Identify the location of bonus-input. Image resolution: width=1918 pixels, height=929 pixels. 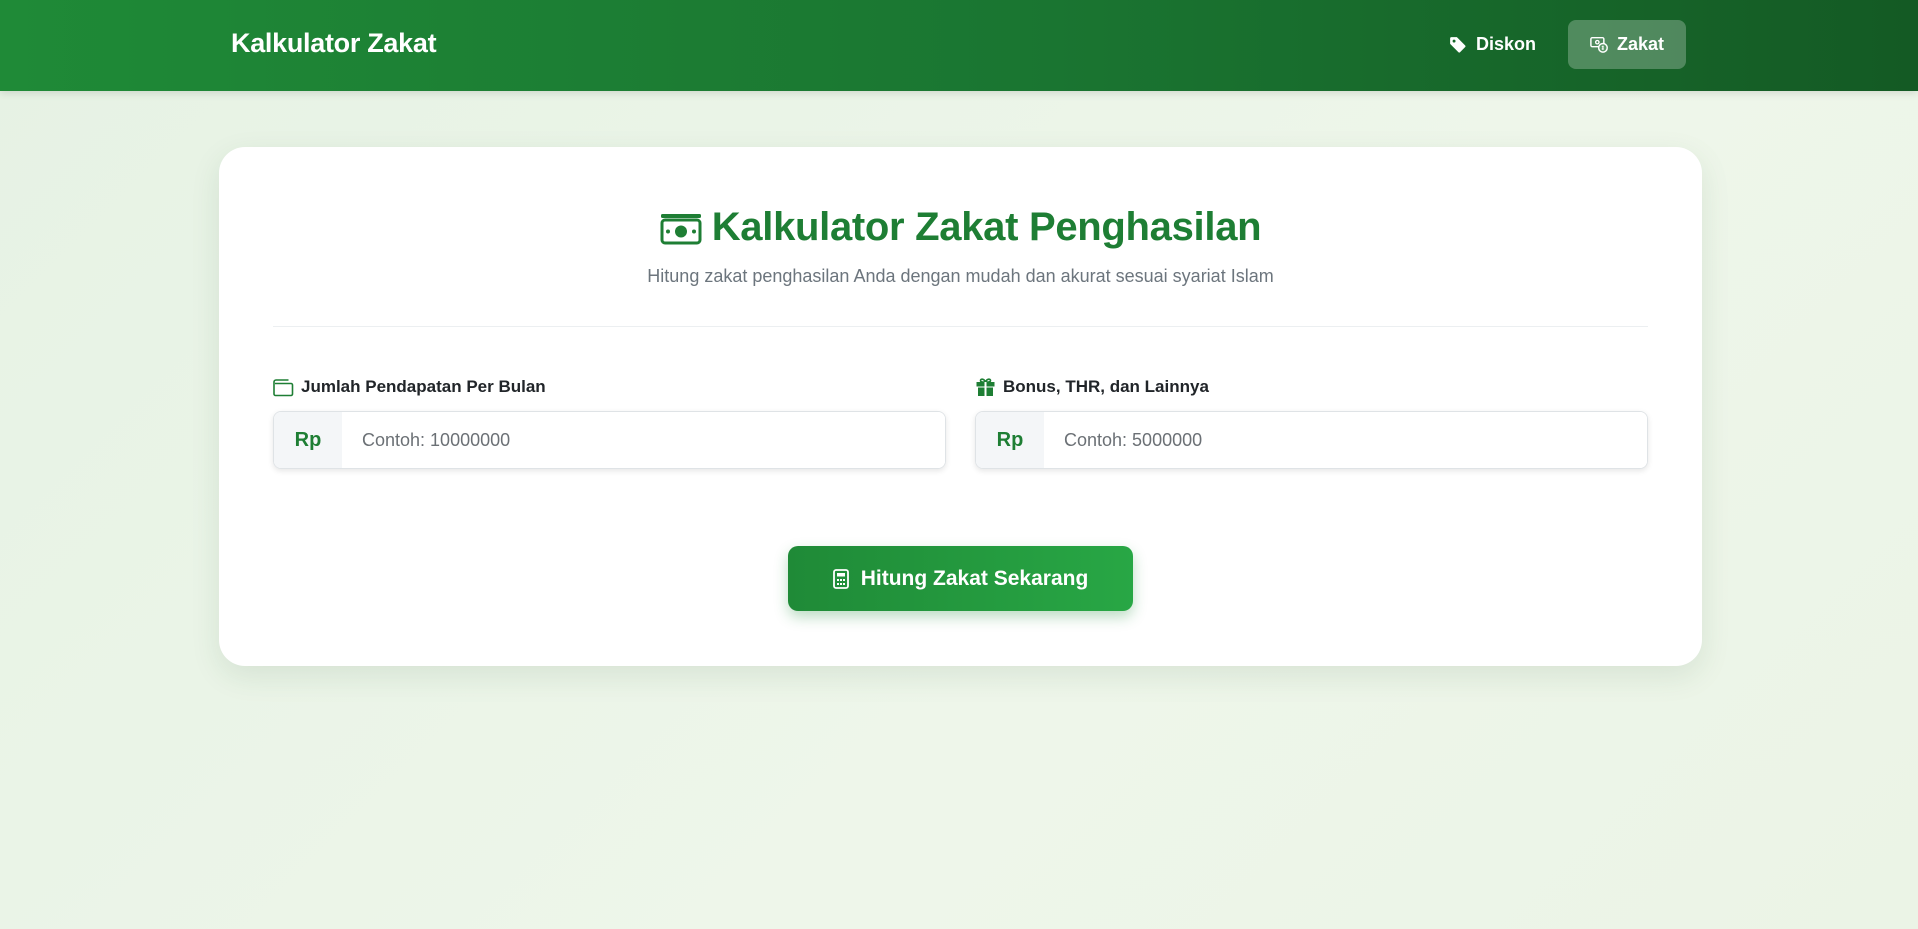
(1345, 440).